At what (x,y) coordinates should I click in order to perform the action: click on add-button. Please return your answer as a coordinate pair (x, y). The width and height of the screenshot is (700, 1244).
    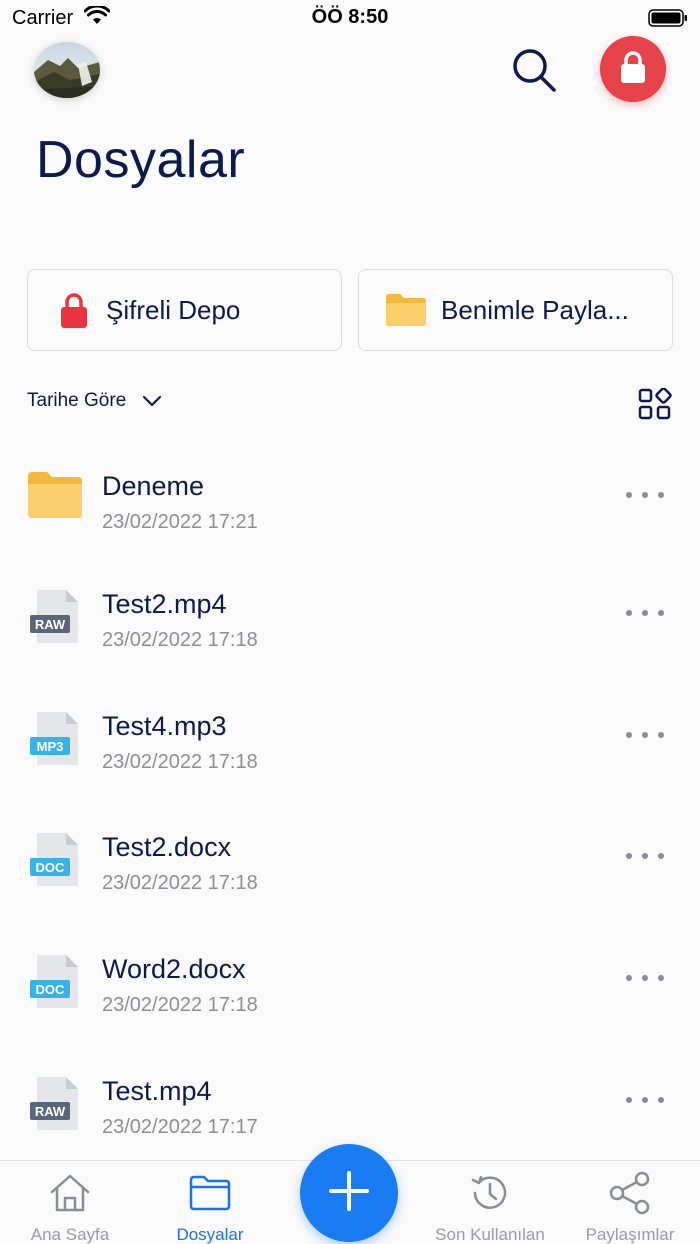
    Looking at the image, I should click on (349, 1193).